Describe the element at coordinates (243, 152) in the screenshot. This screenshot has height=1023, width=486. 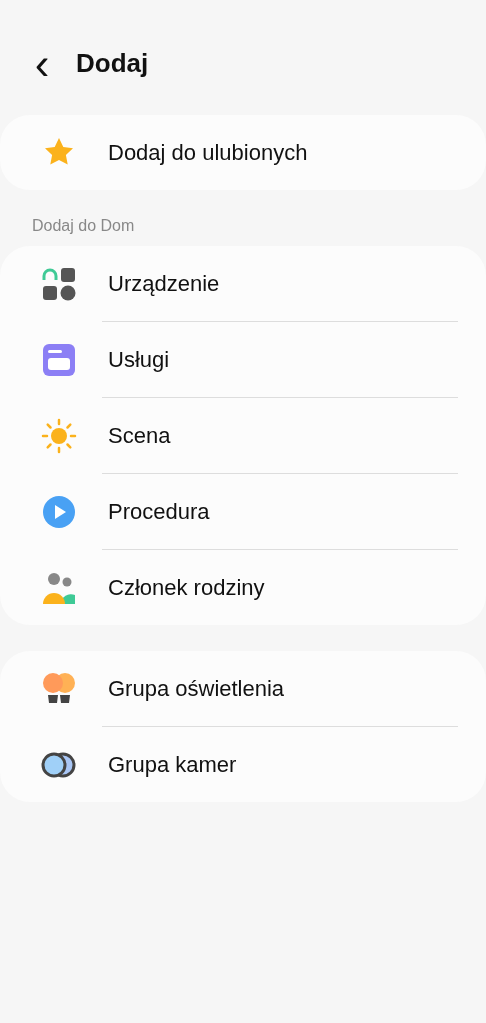
I see `menu-item: Dodaj do ulubionych` at that location.